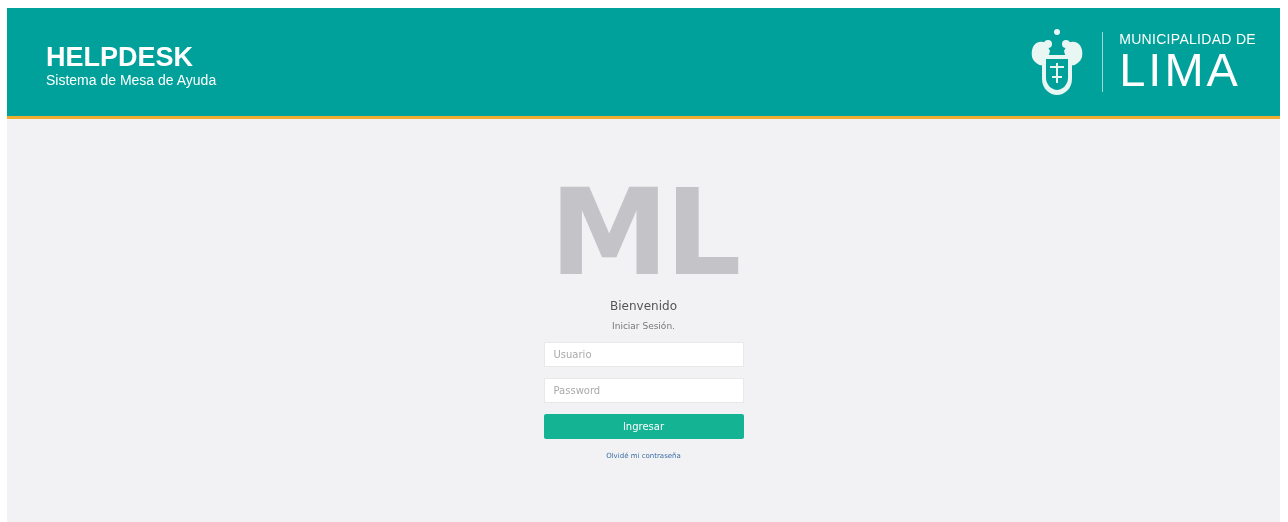 This screenshot has height=522, width=1288. I want to click on app-subtitle: Sistema de Mesa de Ayuda, so click(131, 80).